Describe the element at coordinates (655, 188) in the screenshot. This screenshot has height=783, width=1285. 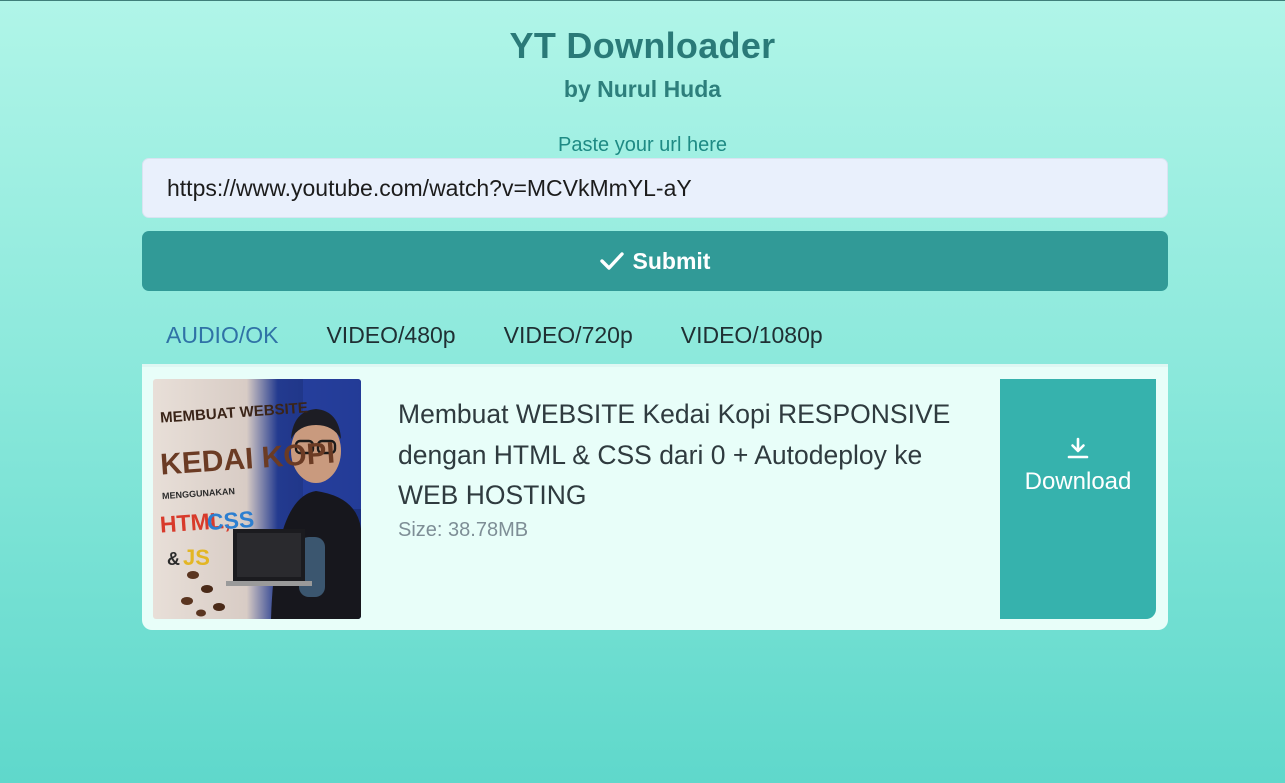
I see `url-input` at that location.